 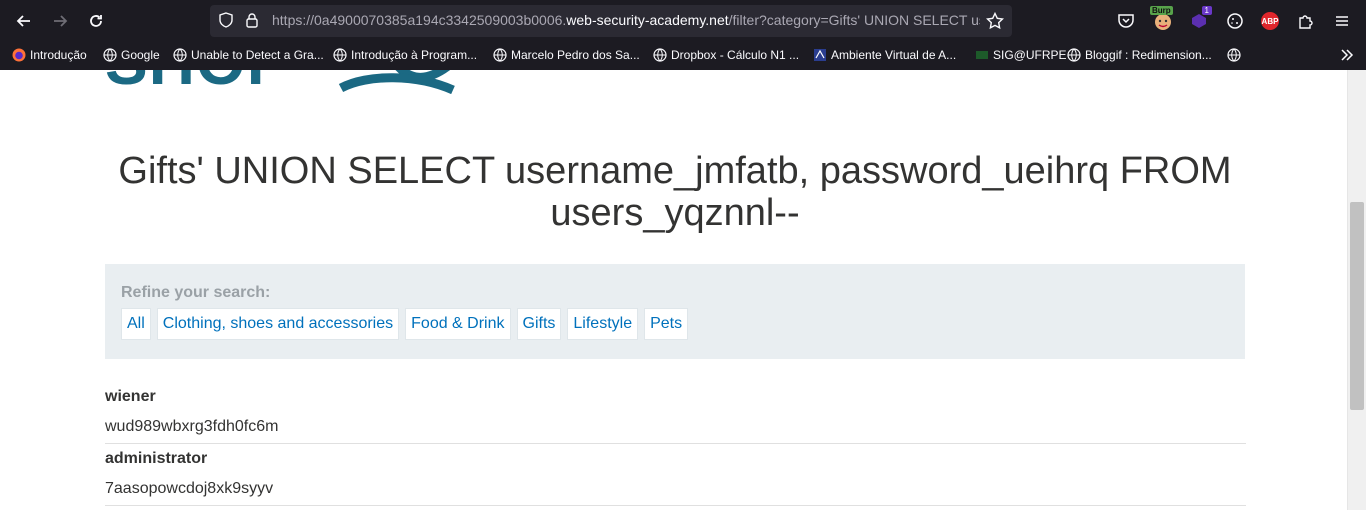 What do you see at coordinates (189, 488) in the screenshot?
I see `result-password: 7aasopowcdoj8xk9syyv` at bounding box center [189, 488].